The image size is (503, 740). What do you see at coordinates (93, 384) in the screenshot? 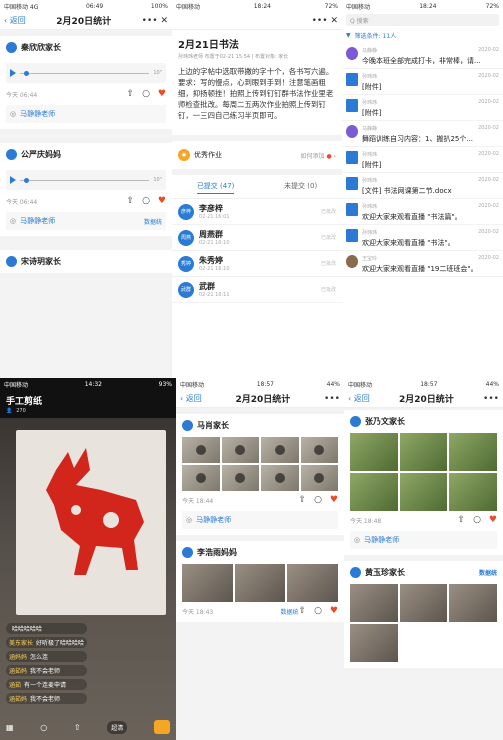
I see `clock: 14:32` at bounding box center [93, 384].